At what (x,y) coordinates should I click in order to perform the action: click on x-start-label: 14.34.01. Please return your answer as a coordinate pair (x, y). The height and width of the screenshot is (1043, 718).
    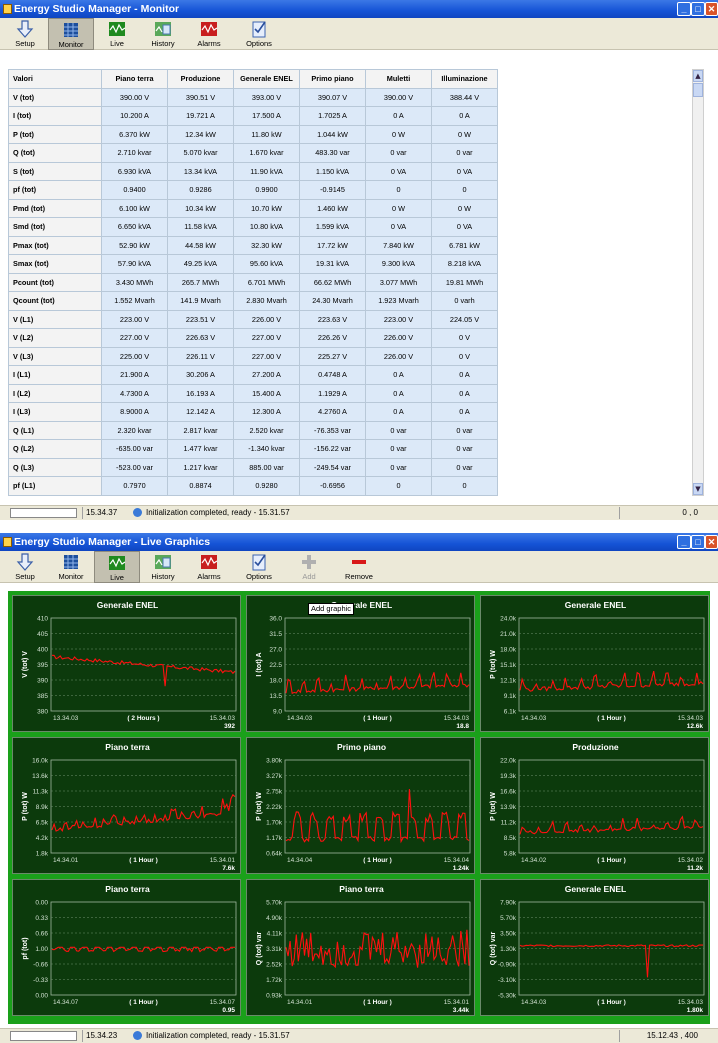
    Looking at the image, I should click on (300, 1002).